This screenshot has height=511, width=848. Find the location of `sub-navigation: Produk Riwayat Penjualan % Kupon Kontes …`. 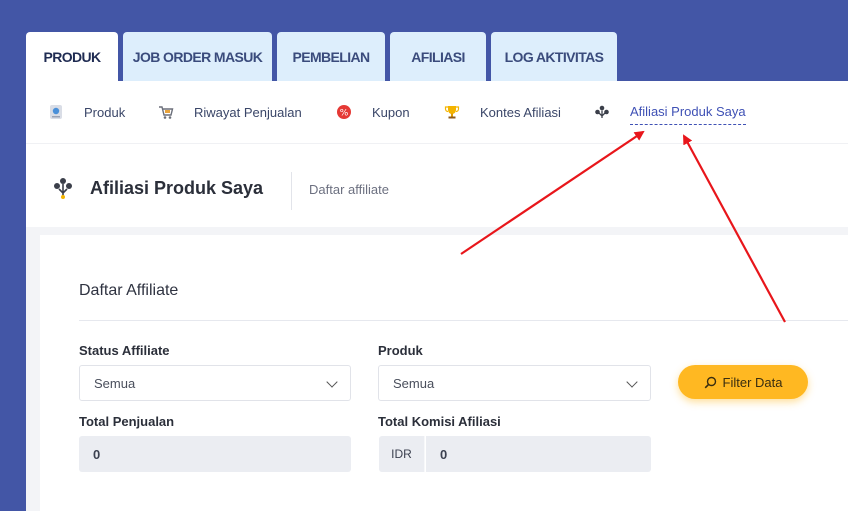

sub-navigation: Produk Riwayat Penjualan % Kupon Kontes … is located at coordinates (437, 112).